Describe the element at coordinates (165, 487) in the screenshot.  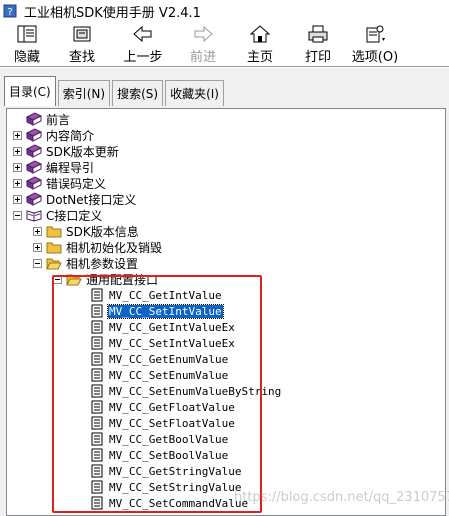
I see `tree-item-function-page: MV_CC_SetStringValue` at that location.